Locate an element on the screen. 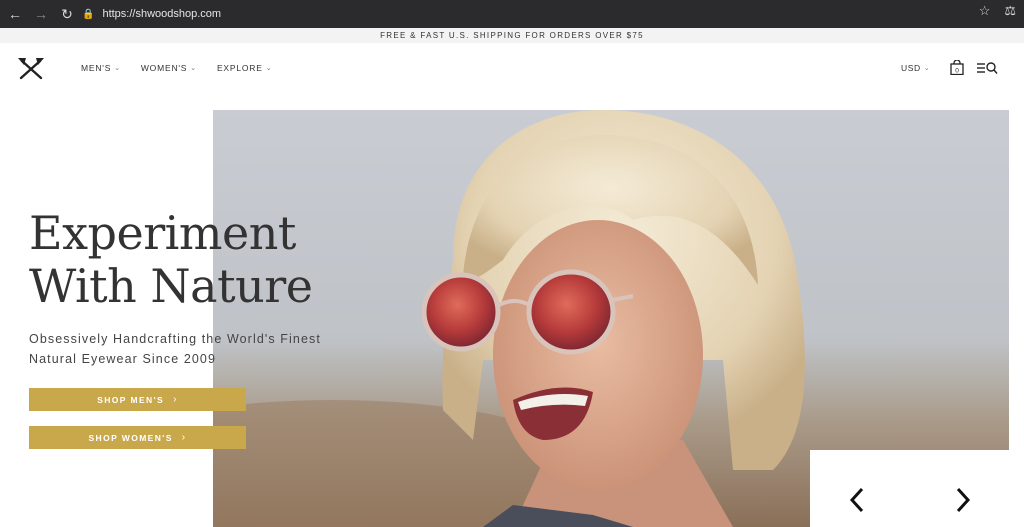 The image size is (1024, 527). star-icon: ☆ is located at coordinates (985, 11).